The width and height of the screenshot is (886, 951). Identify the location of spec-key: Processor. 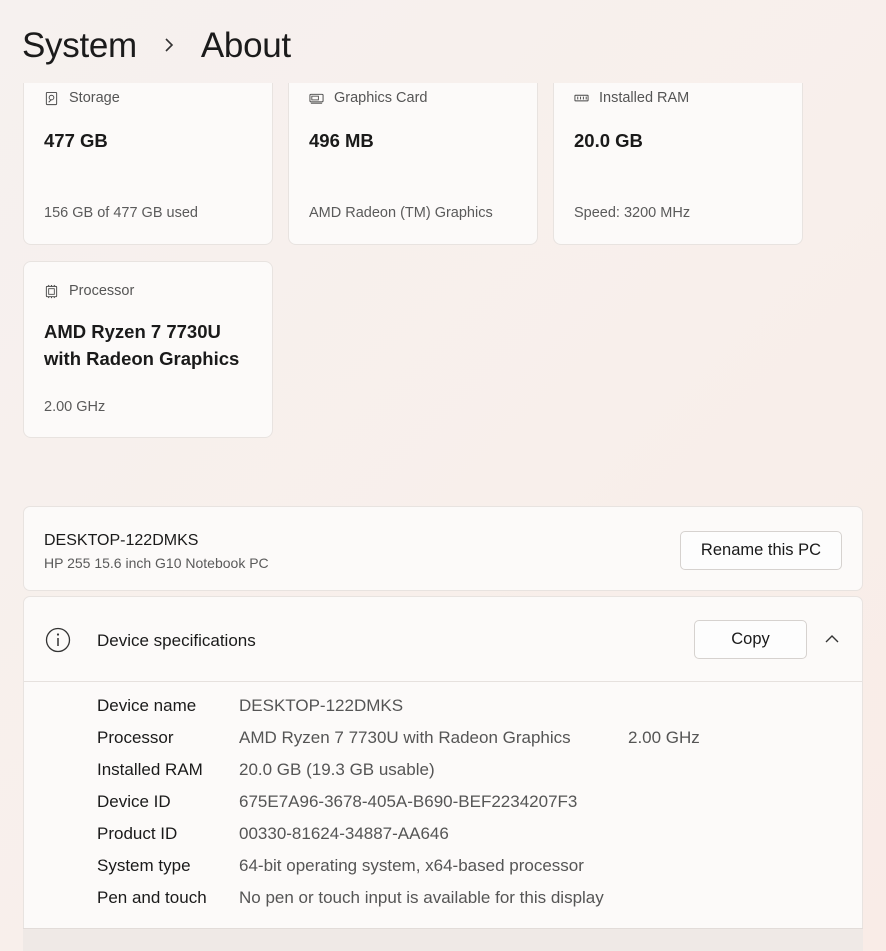
(135, 737).